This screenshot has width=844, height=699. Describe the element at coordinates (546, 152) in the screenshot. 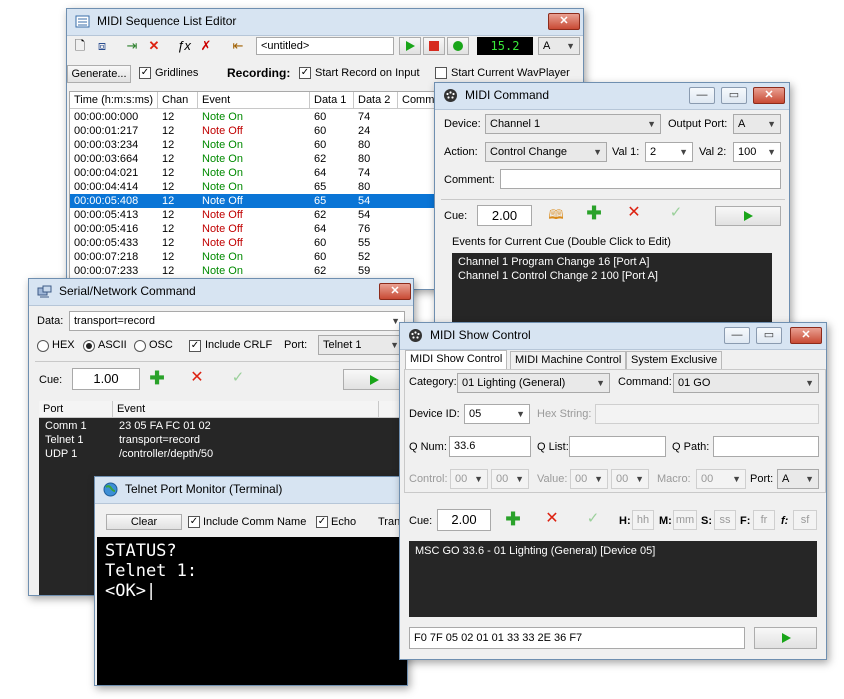

I see `action-select: Control Change ▼` at that location.